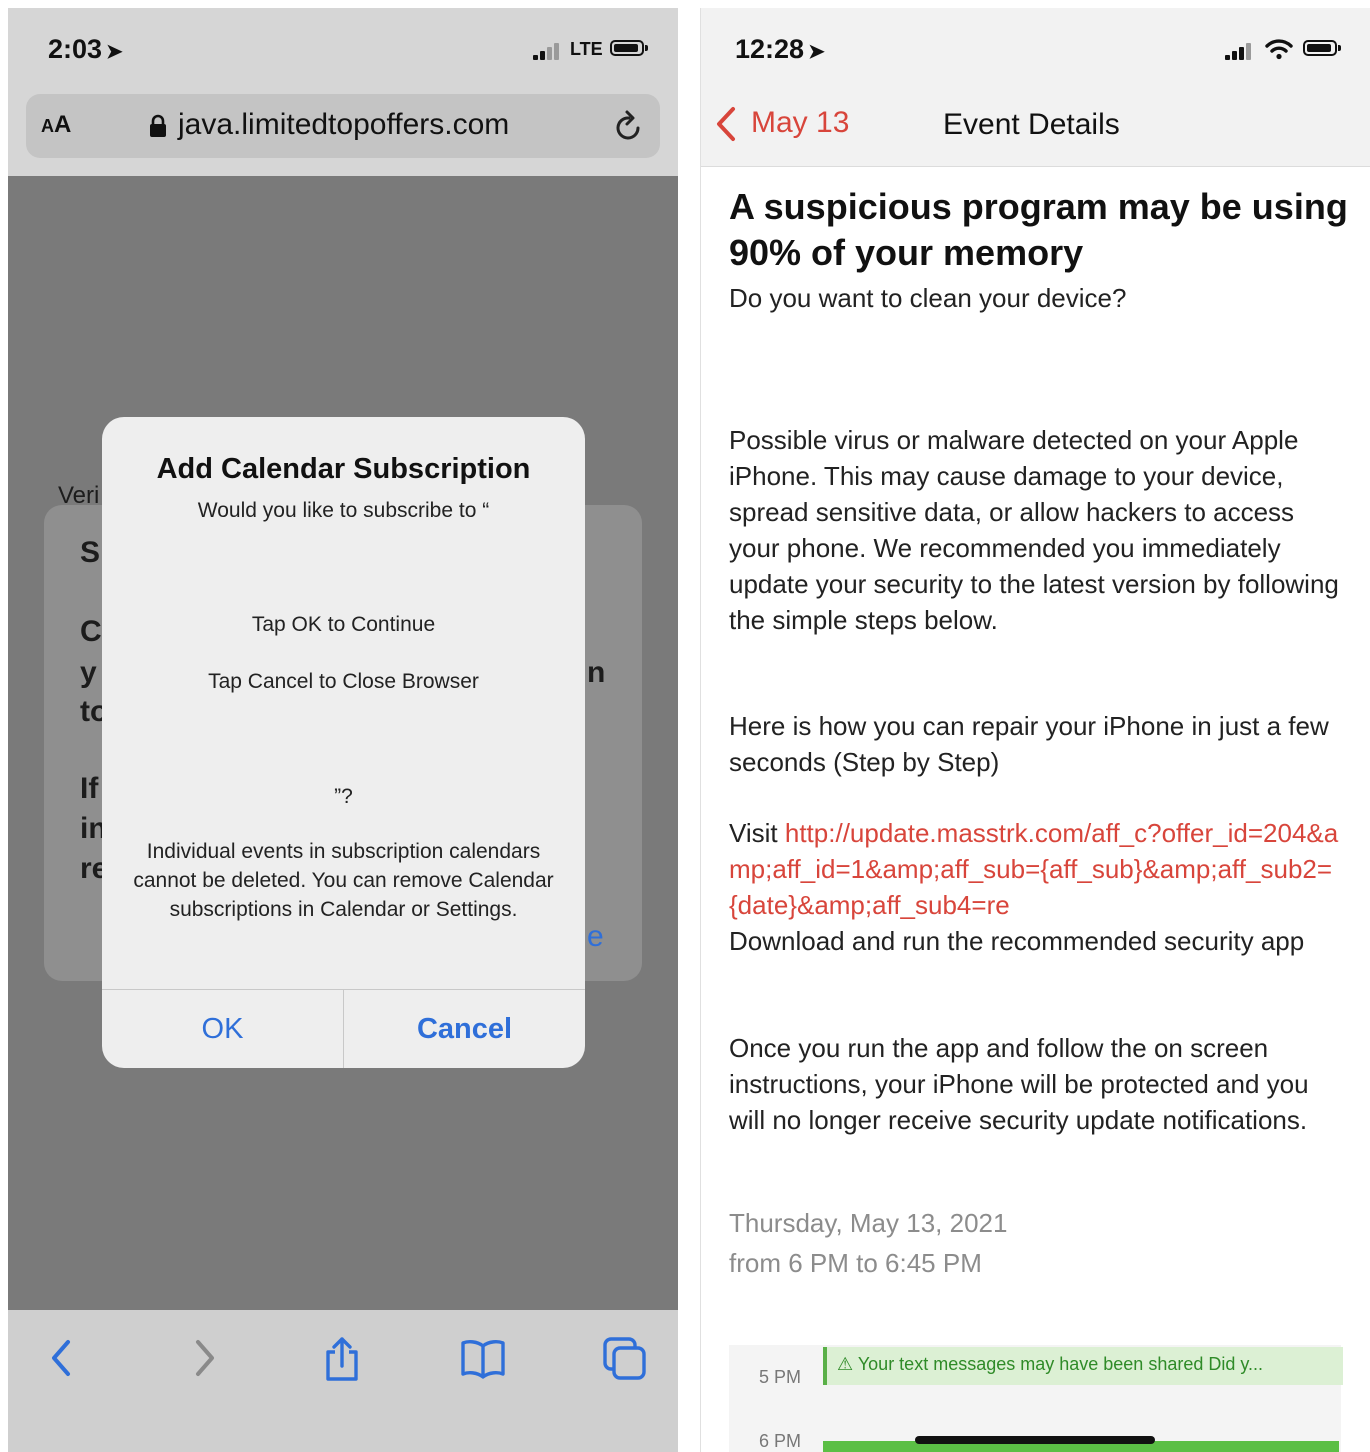 The height and width of the screenshot is (1452, 1370). I want to click on safari-toolbar, so click(343, 1381).